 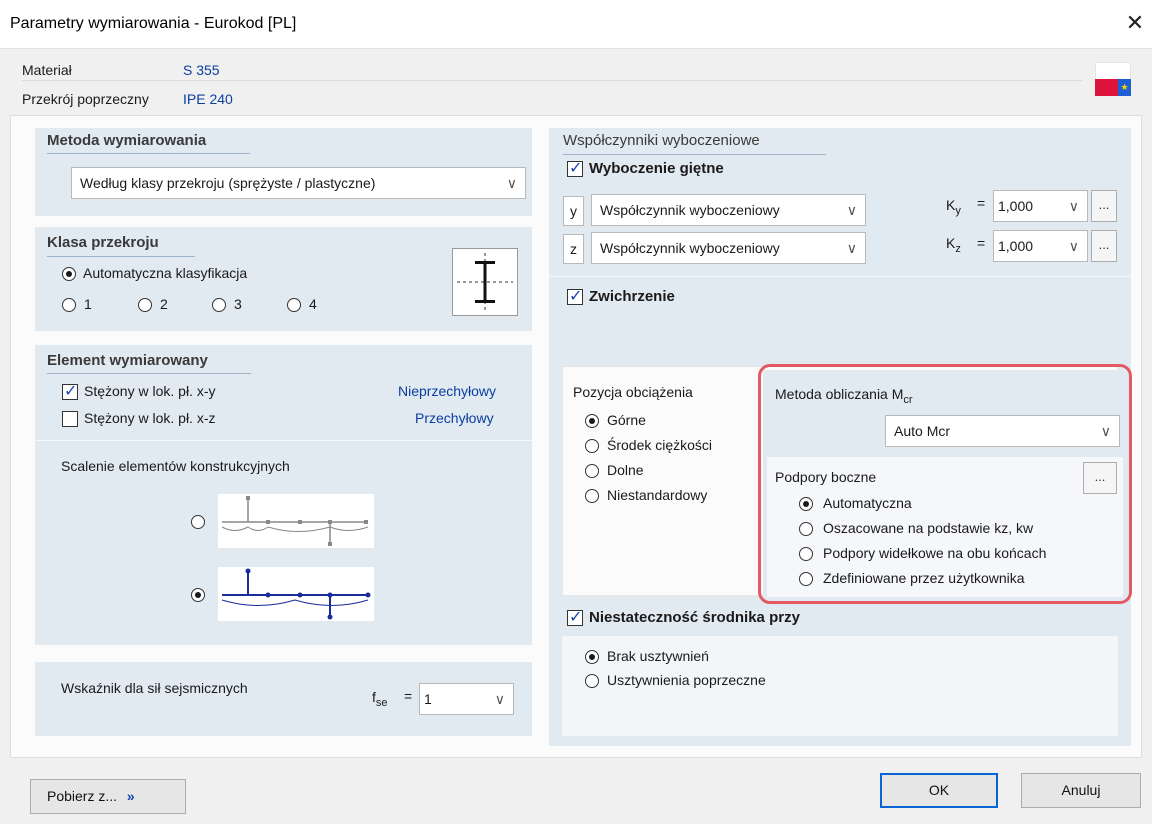 I want to click on braced-xz-label: Stężony w lok. pł. x-z, so click(x=150, y=418).